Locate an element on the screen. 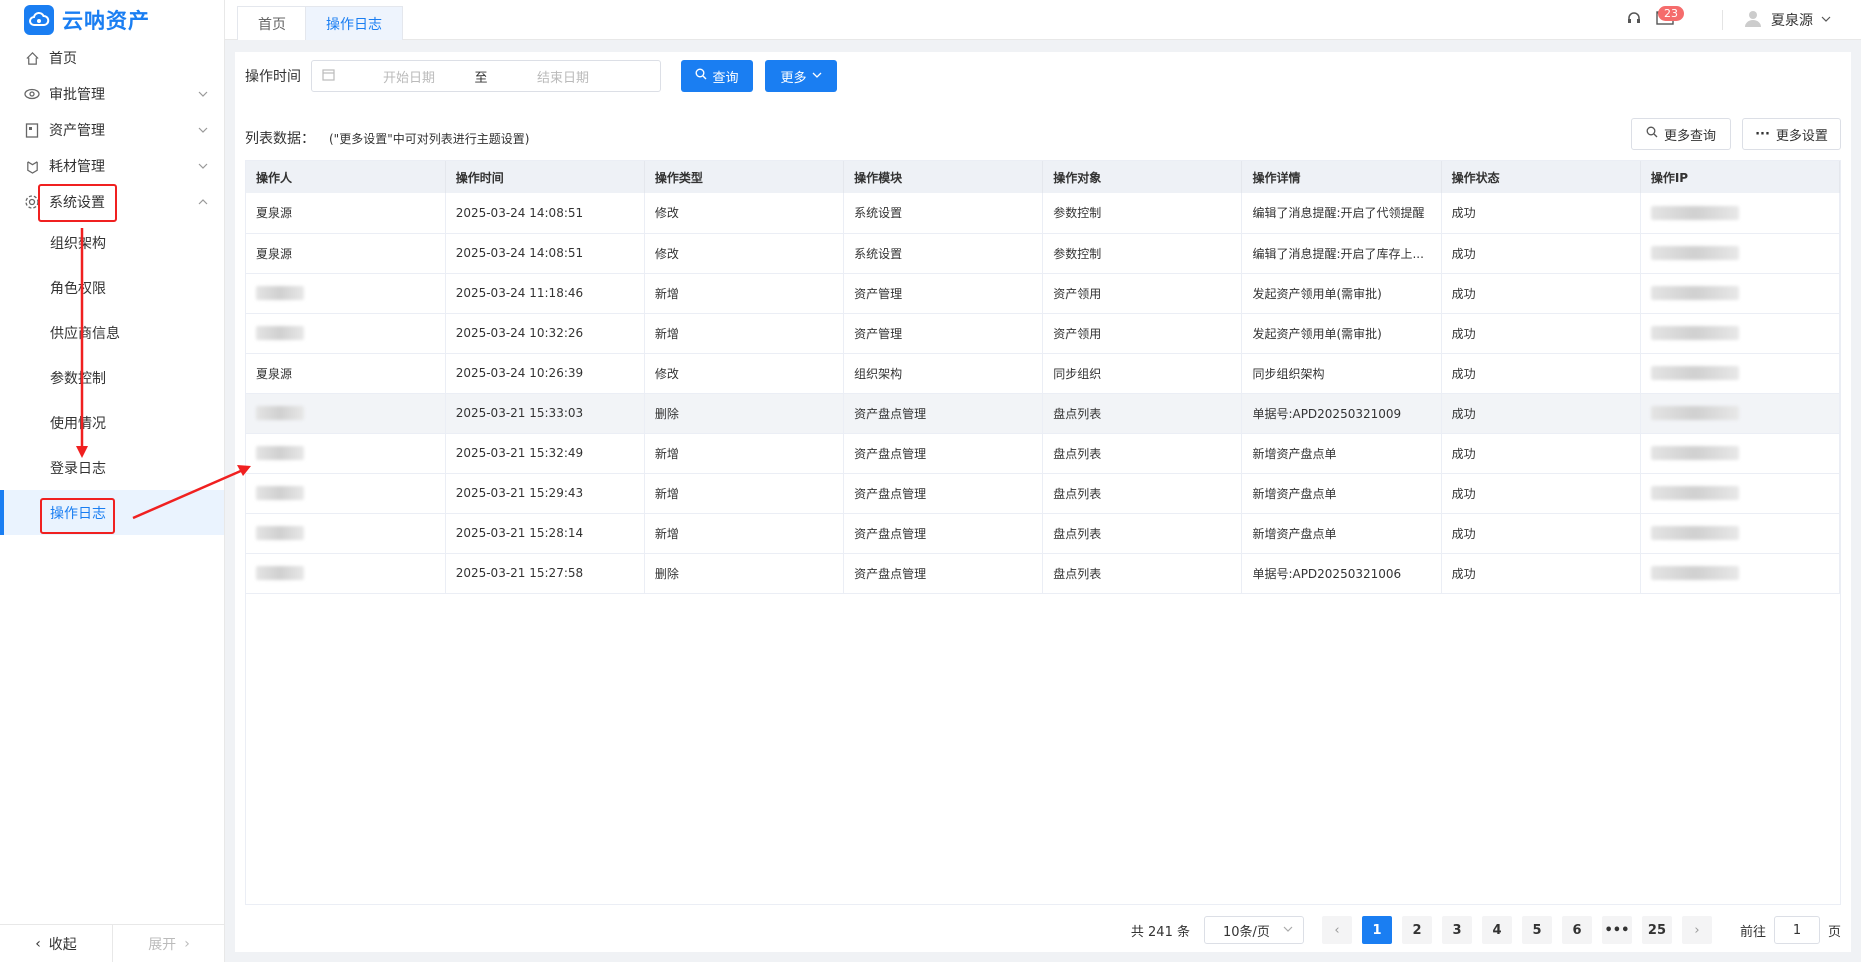 This screenshot has width=1861, height=962. sidebar-item-home: 首页 is located at coordinates (112, 58).